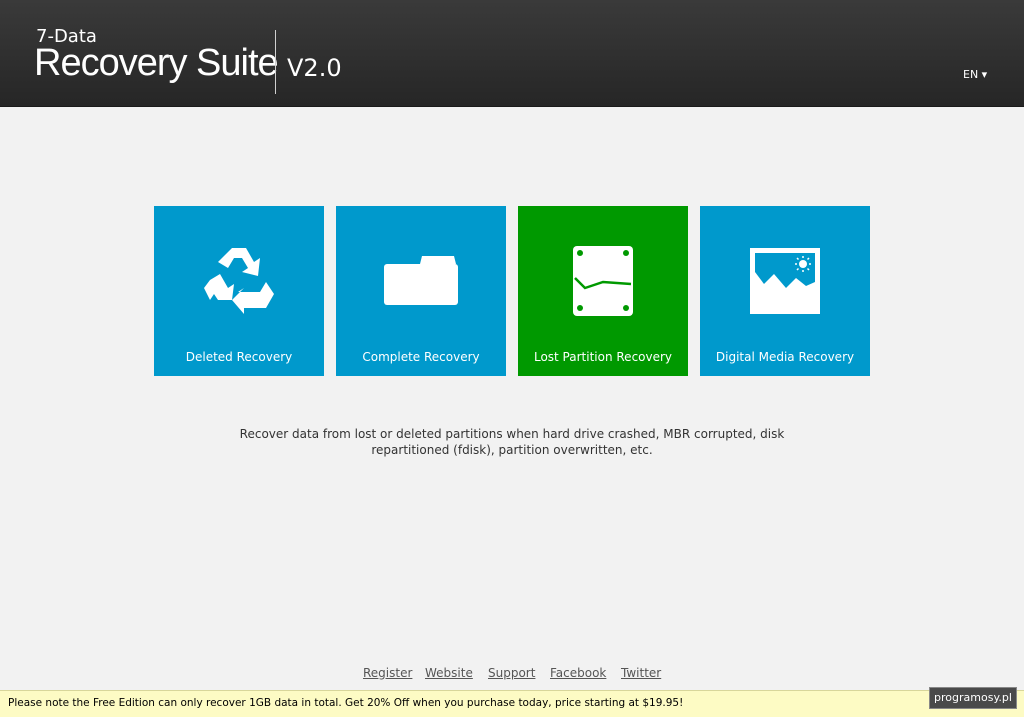 This screenshot has height=717, width=1024. I want to click on tile-deleted-recovery: Deleted Recovery, so click(239, 291).